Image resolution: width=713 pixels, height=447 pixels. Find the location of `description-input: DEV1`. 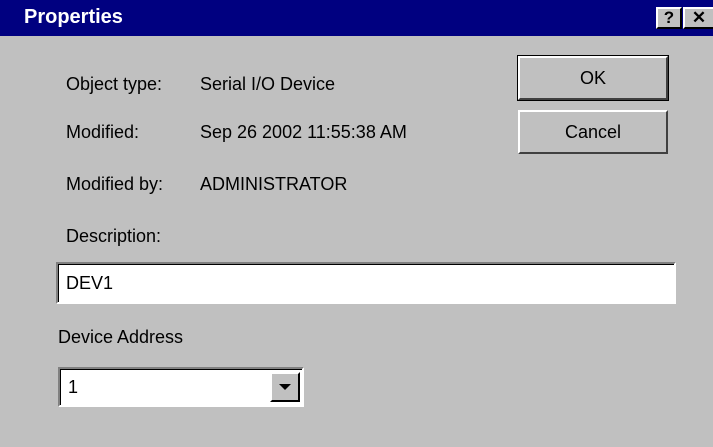

description-input: DEV1 is located at coordinates (366, 283).